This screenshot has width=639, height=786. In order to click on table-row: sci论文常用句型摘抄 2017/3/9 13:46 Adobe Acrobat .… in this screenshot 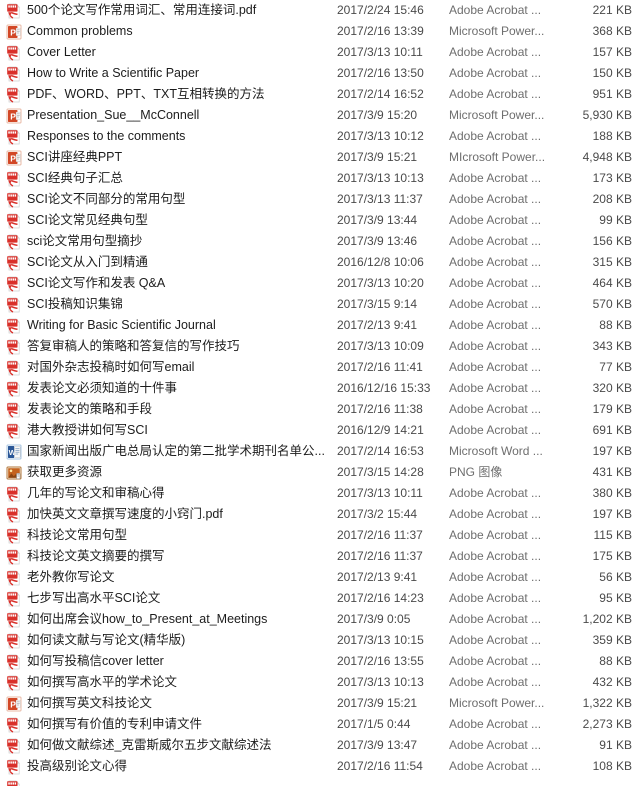, I will do `click(319, 241)`.